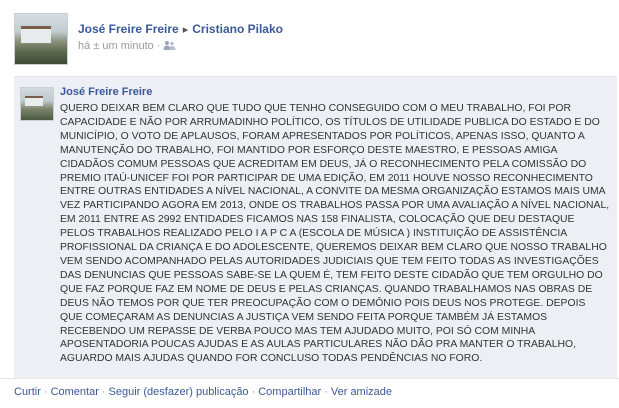 This screenshot has height=408, width=619. Describe the element at coordinates (116, 46) in the screenshot. I see `timestamp-link: há ± um minuto` at that location.